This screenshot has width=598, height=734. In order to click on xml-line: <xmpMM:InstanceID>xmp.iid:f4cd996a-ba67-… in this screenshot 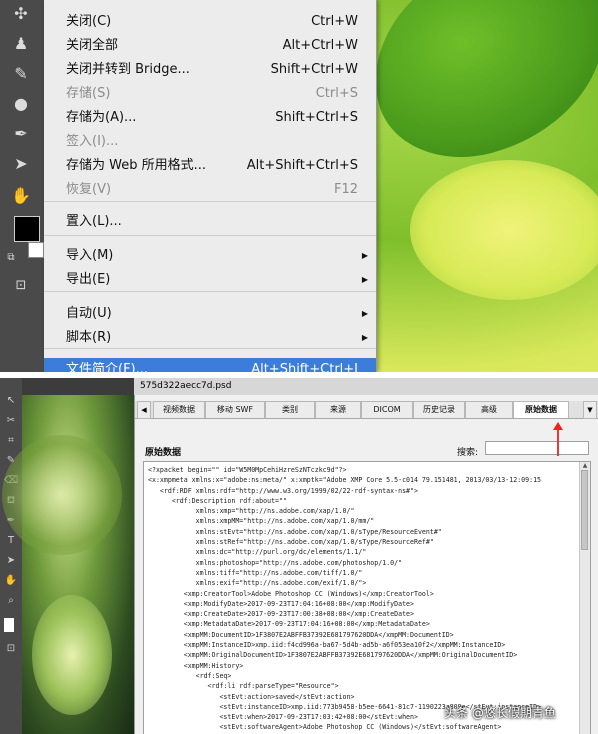, I will do `click(327, 645)`.